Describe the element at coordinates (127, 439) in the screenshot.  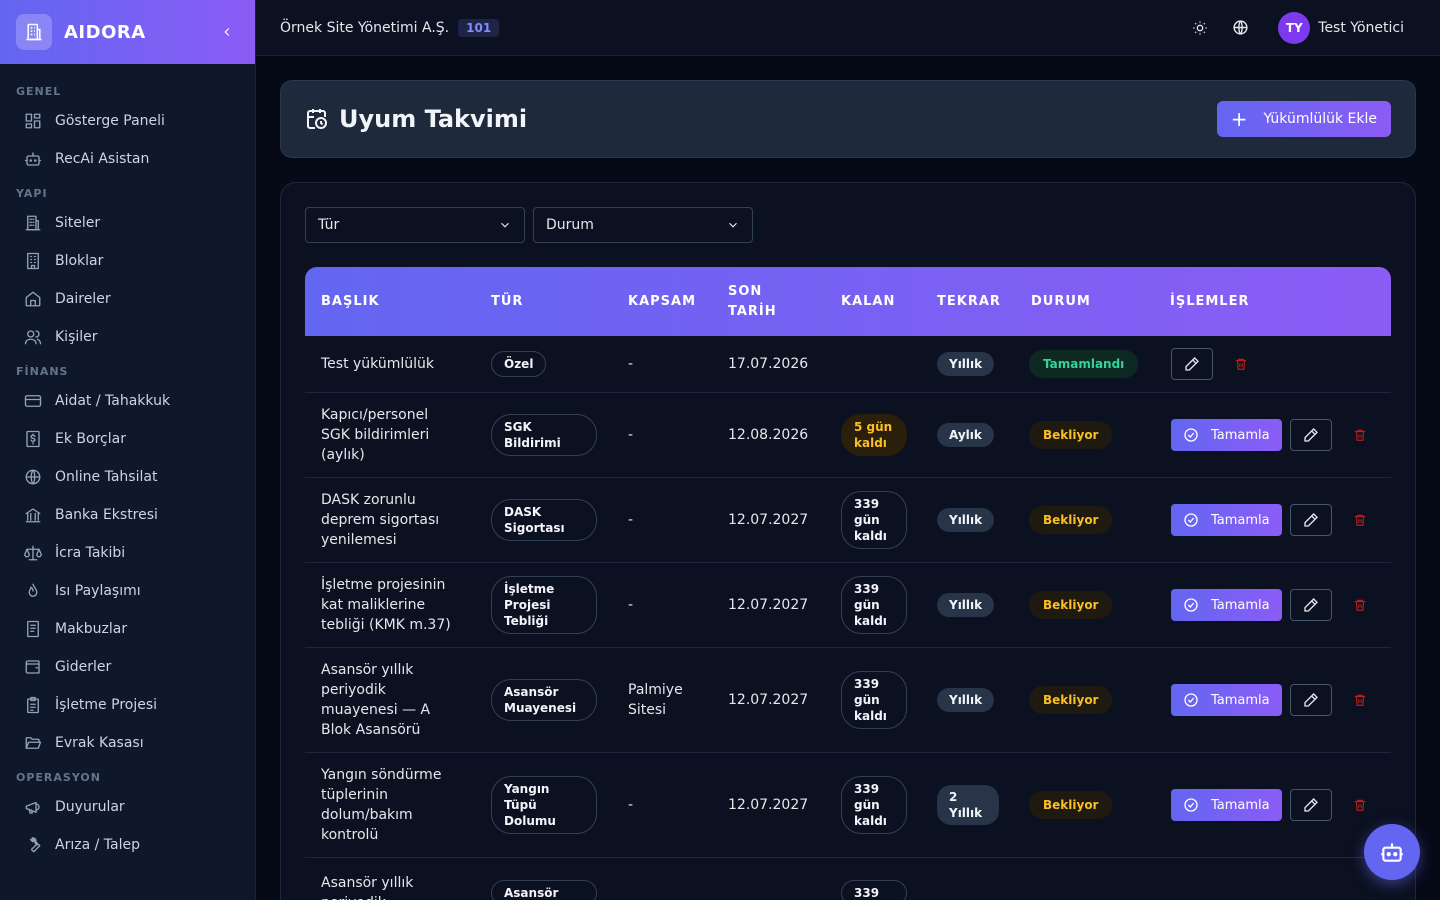
I see `sidebar-item: Ek Borçlar` at that location.